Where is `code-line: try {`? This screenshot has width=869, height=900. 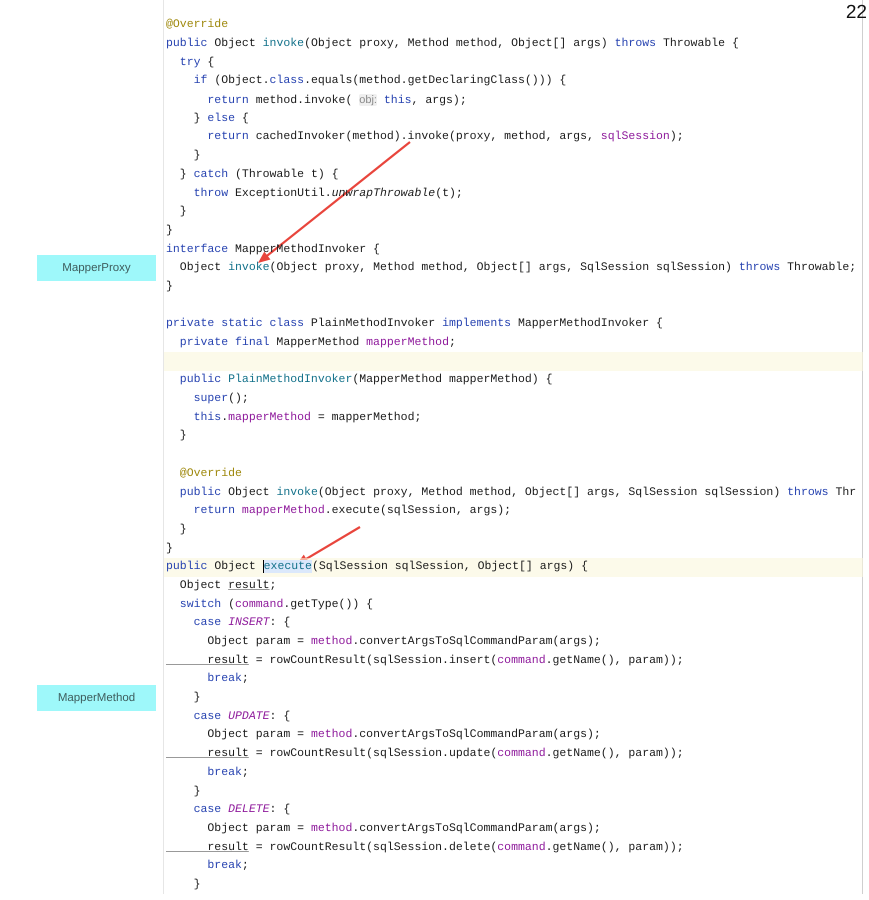 code-line: try { is located at coordinates (196, 62).